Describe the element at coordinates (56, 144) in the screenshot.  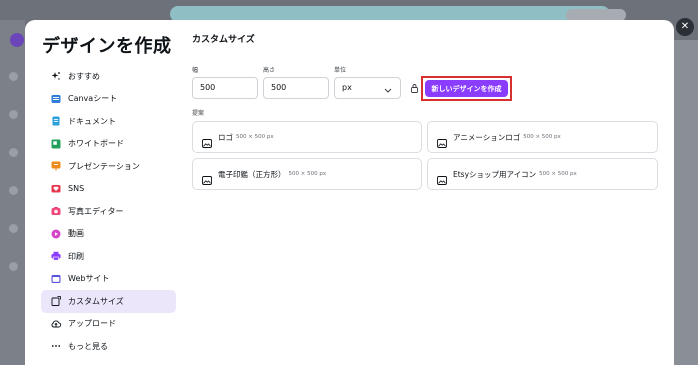
I see `whiteboard-icon` at that location.